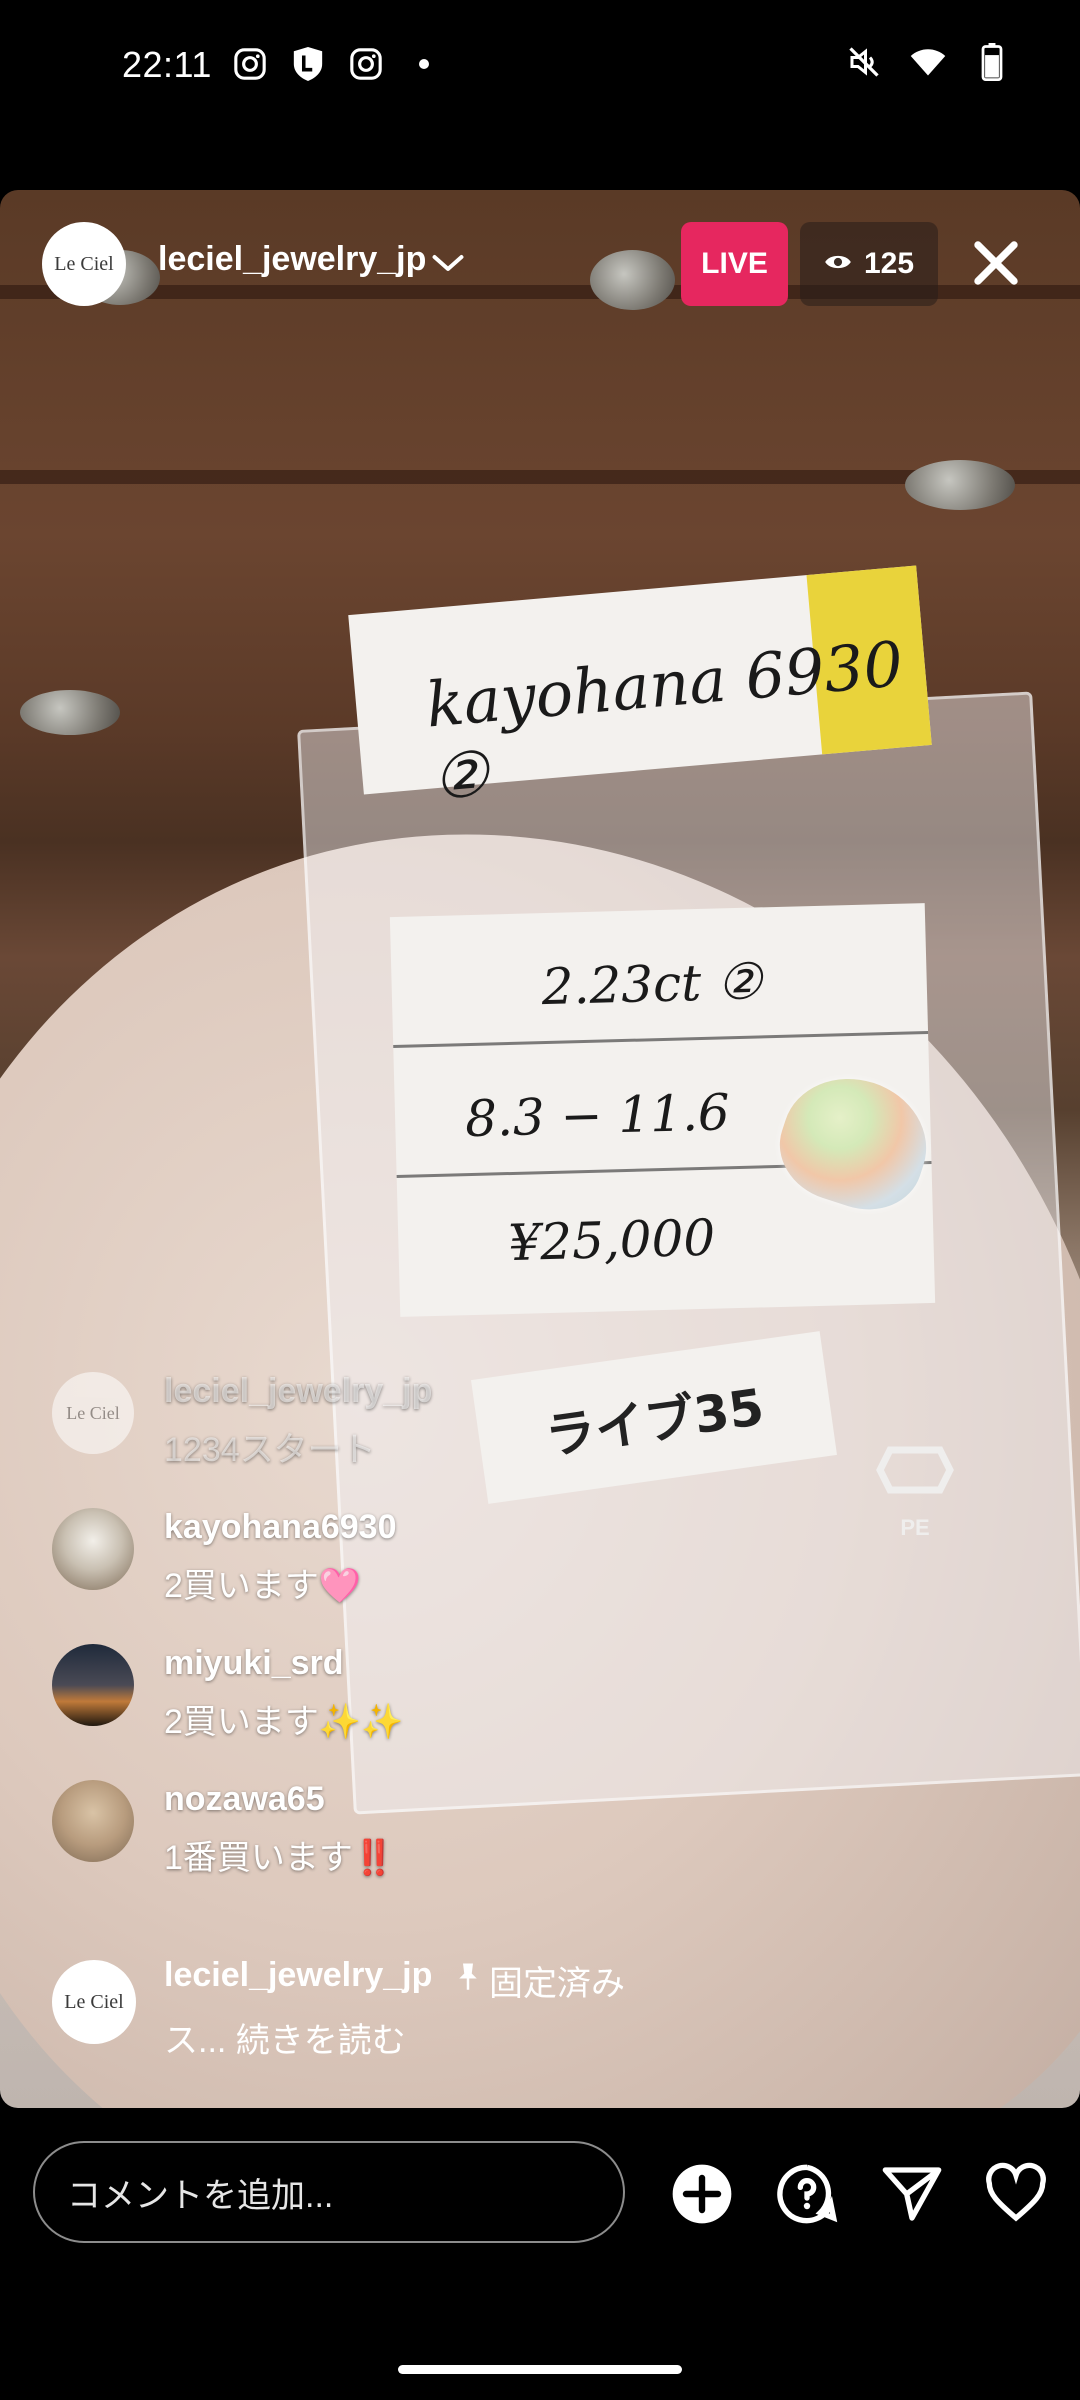 The width and height of the screenshot is (1080, 2400). What do you see at coordinates (651, 984) in the screenshot?
I see `price-row-weight: 2.23ct ②` at bounding box center [651, 984].